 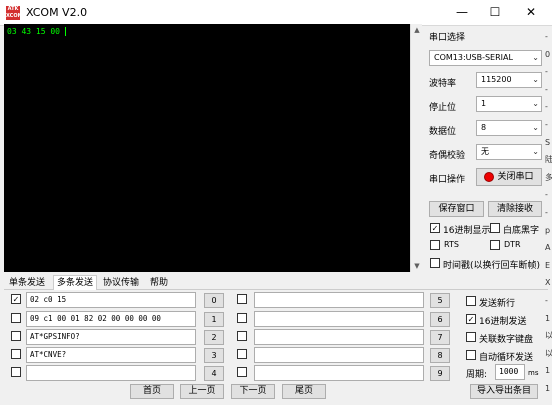 I want to click on period-label: 周期:, so click(x=477, y=375).